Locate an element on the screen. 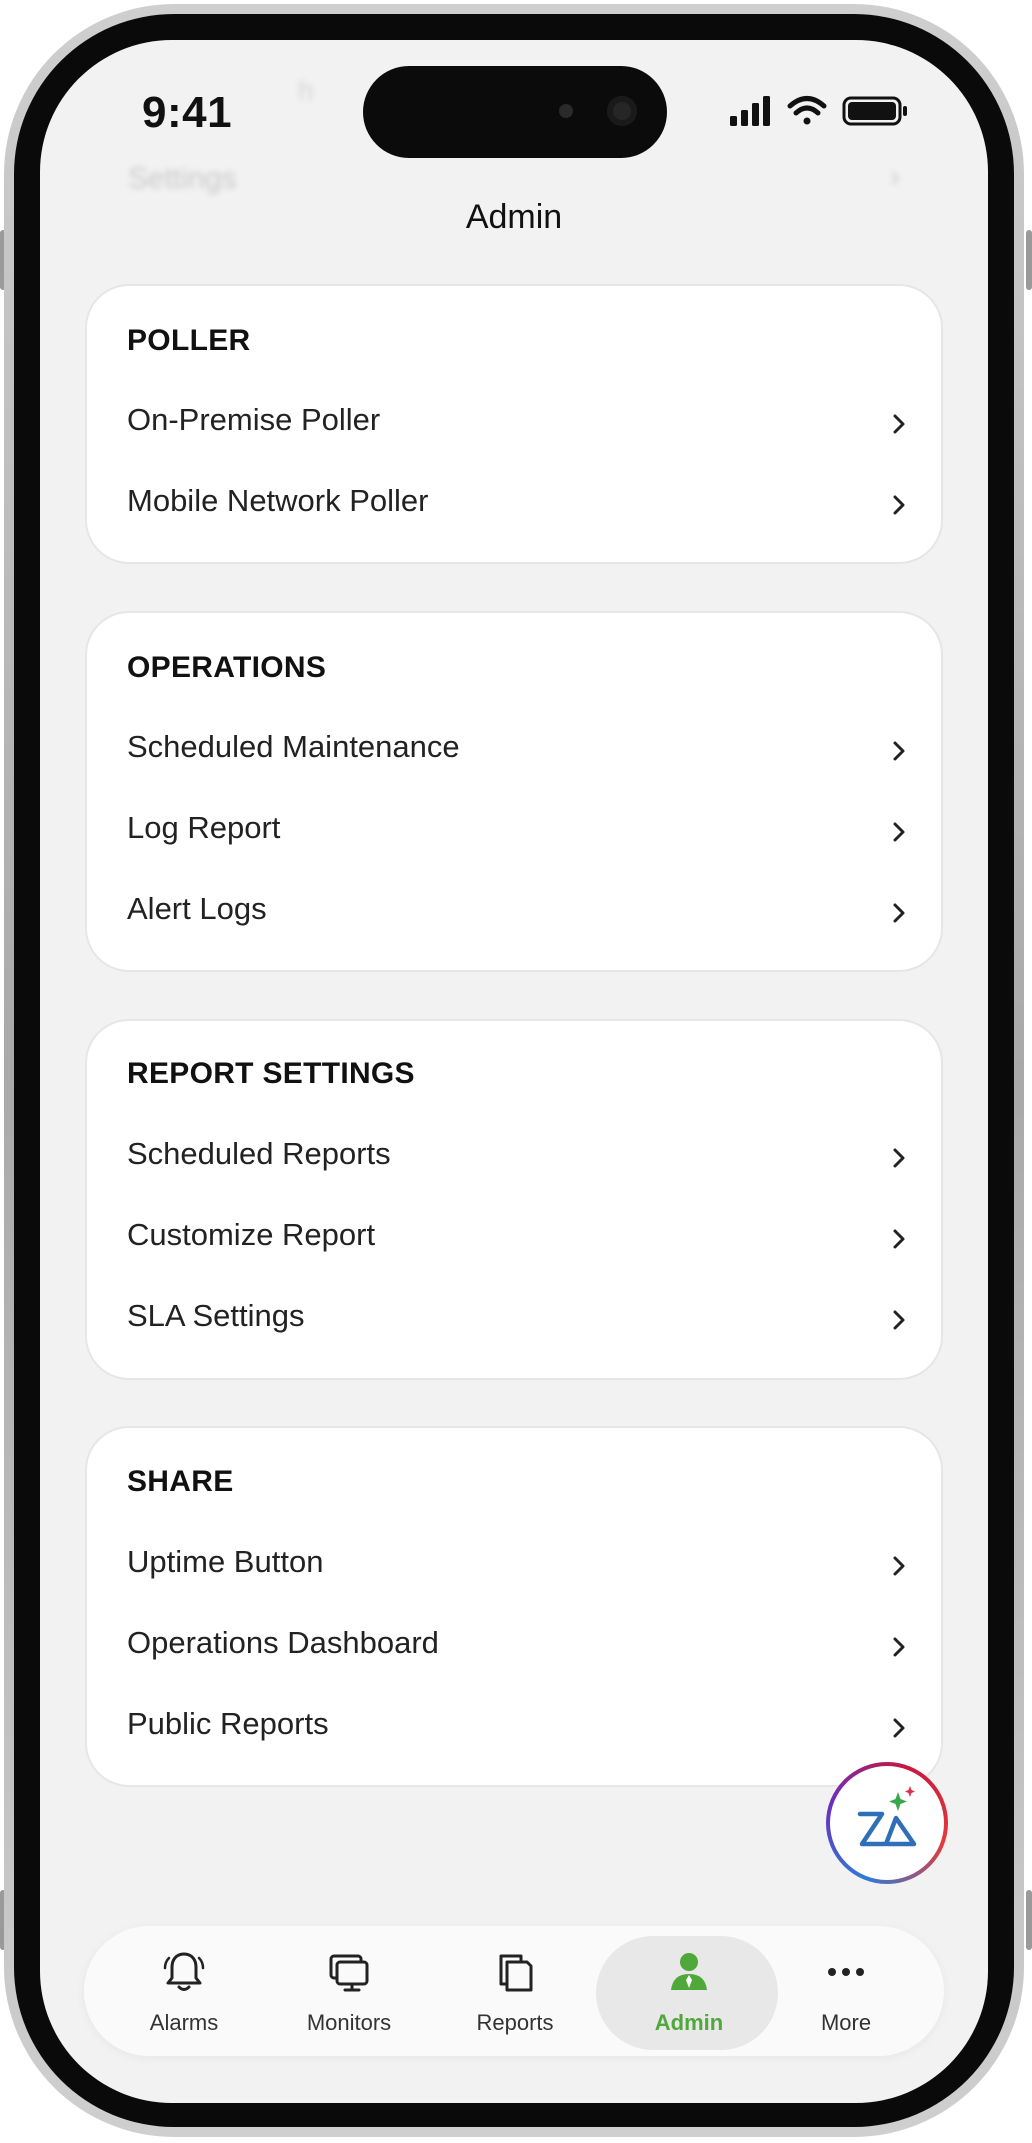  tab-label: More is located at coordinates (846, 2022).